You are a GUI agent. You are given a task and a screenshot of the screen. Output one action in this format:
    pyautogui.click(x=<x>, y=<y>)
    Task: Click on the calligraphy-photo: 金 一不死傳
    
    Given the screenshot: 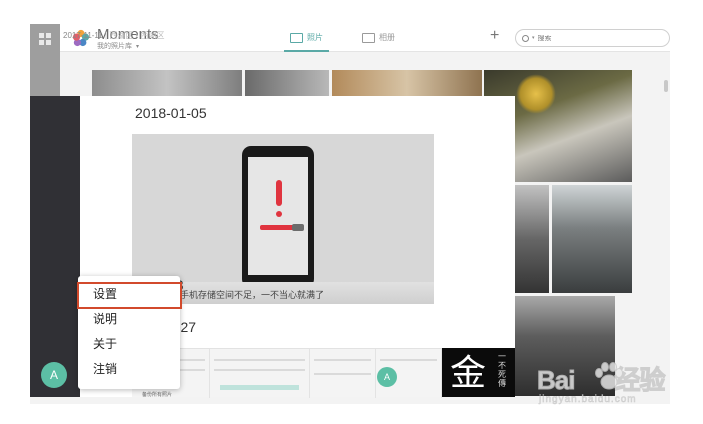 What is the action you would take?
    pyautogui.click(x=478, y=372)
    